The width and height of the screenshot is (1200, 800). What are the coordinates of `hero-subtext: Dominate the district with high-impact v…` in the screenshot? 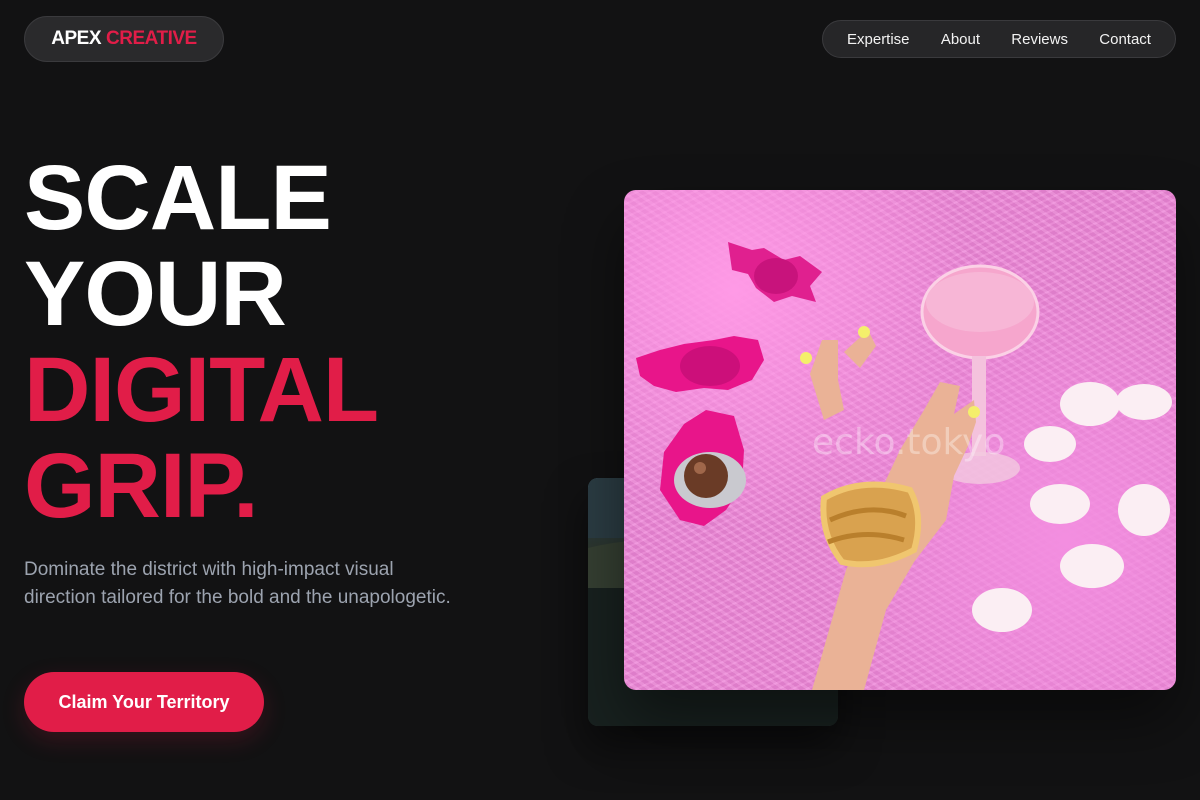 It's located at (237, 583).